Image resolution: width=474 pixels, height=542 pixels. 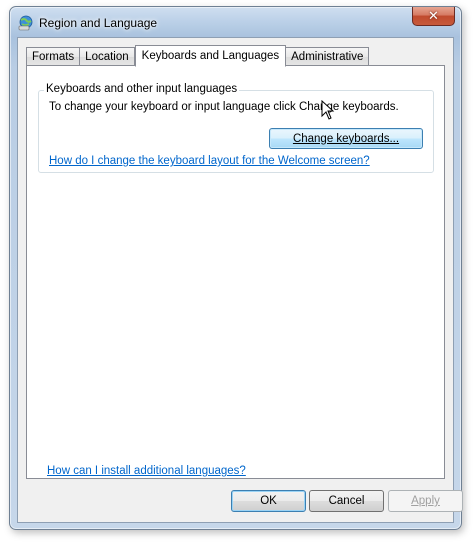 What do you see at coordinates (98, 23) in the screenshot?
I see `window-title: Region and Language` at bounding box center [98, 23].